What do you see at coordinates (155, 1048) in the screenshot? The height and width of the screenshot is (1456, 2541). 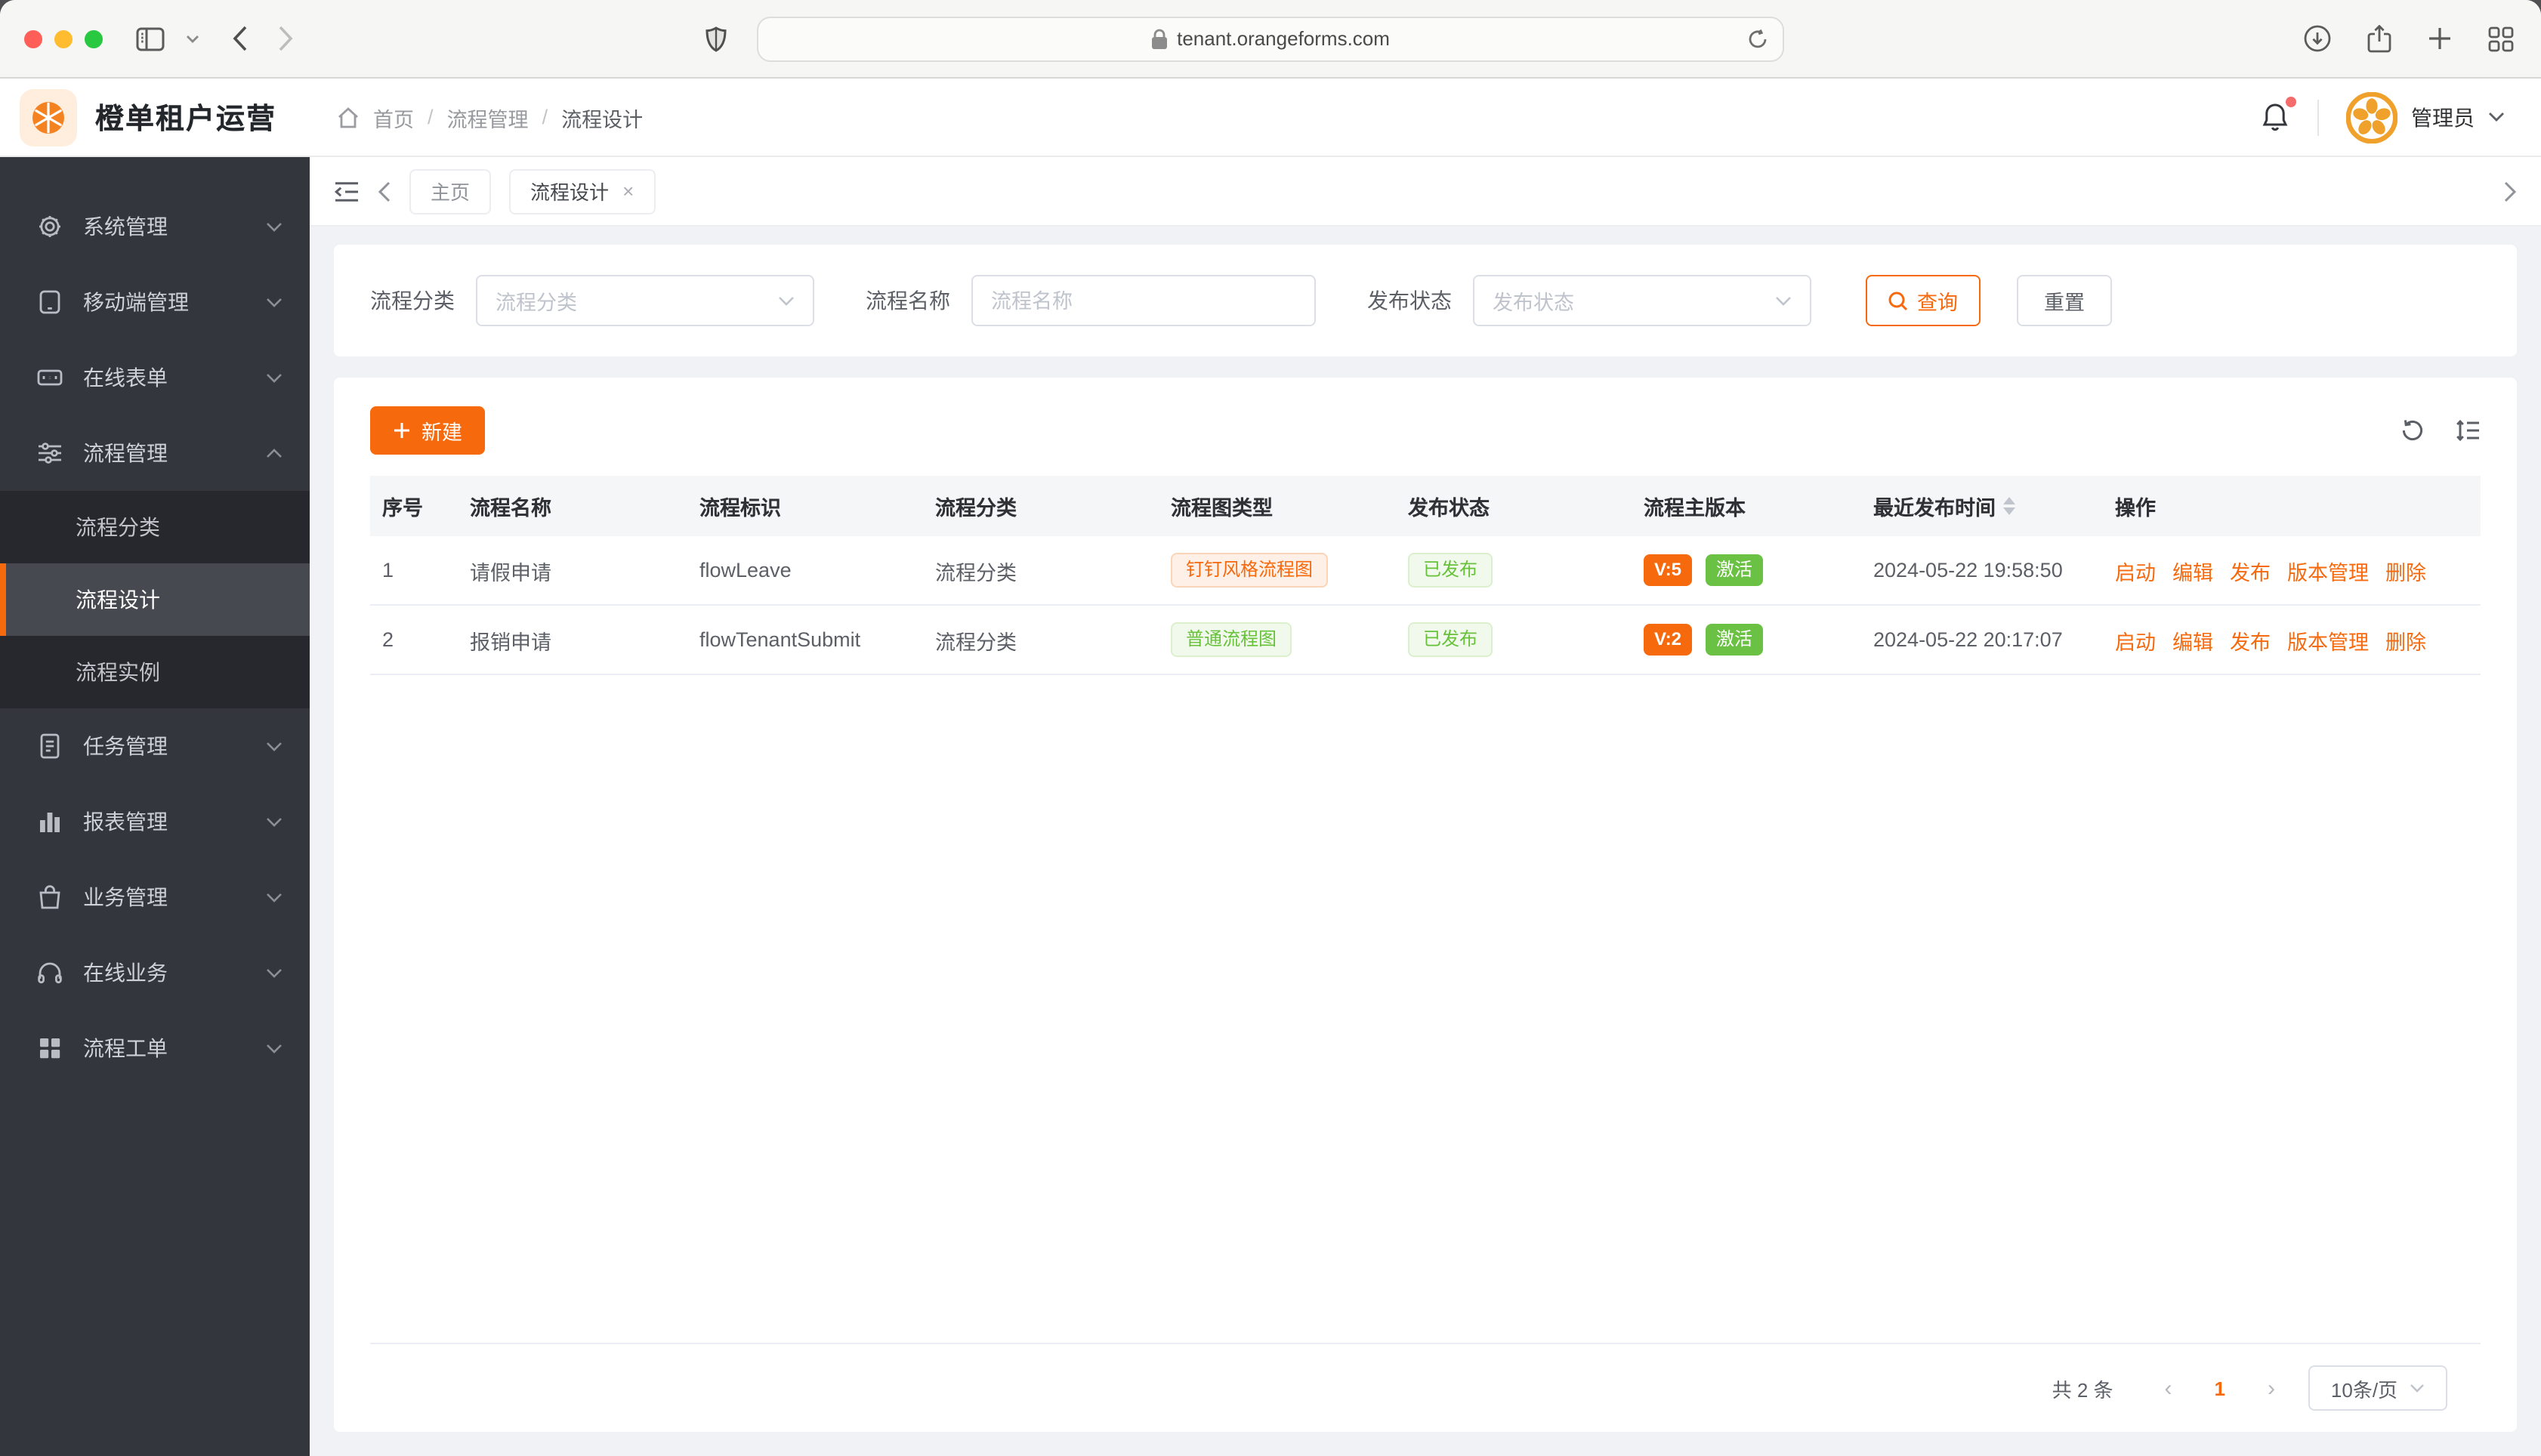 I see `sidebar-item-flow-workorder: 流程工单` at bounding box center [155, 1048].